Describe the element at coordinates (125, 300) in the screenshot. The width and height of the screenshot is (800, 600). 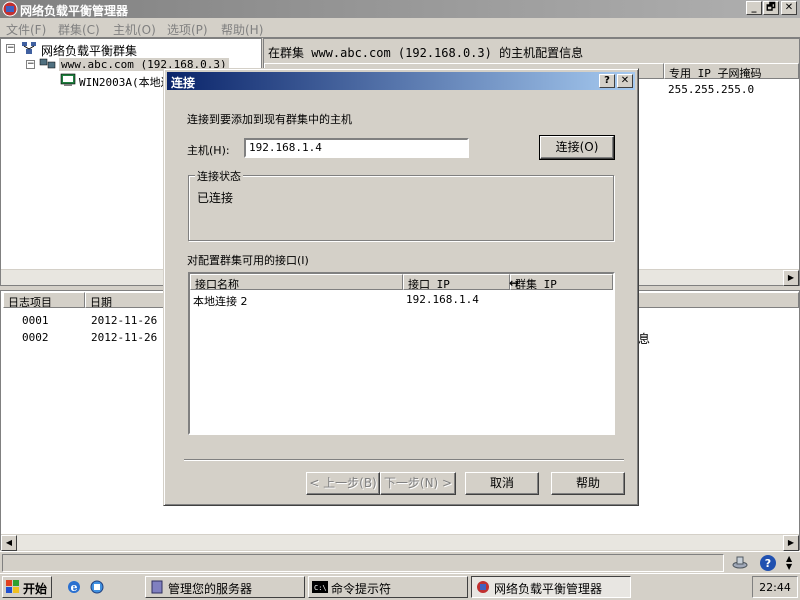
I see `log-col-header-date: 日期` at that location.